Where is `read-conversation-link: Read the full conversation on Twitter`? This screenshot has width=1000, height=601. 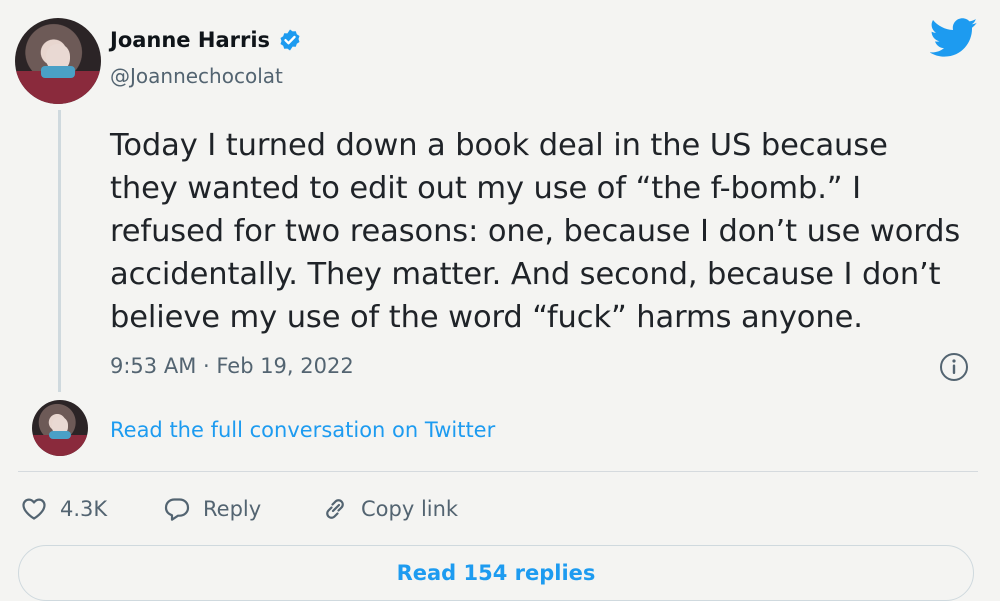
read-conversation-link: Read the full conversation on Twitter is located at coordinates (302, 430).